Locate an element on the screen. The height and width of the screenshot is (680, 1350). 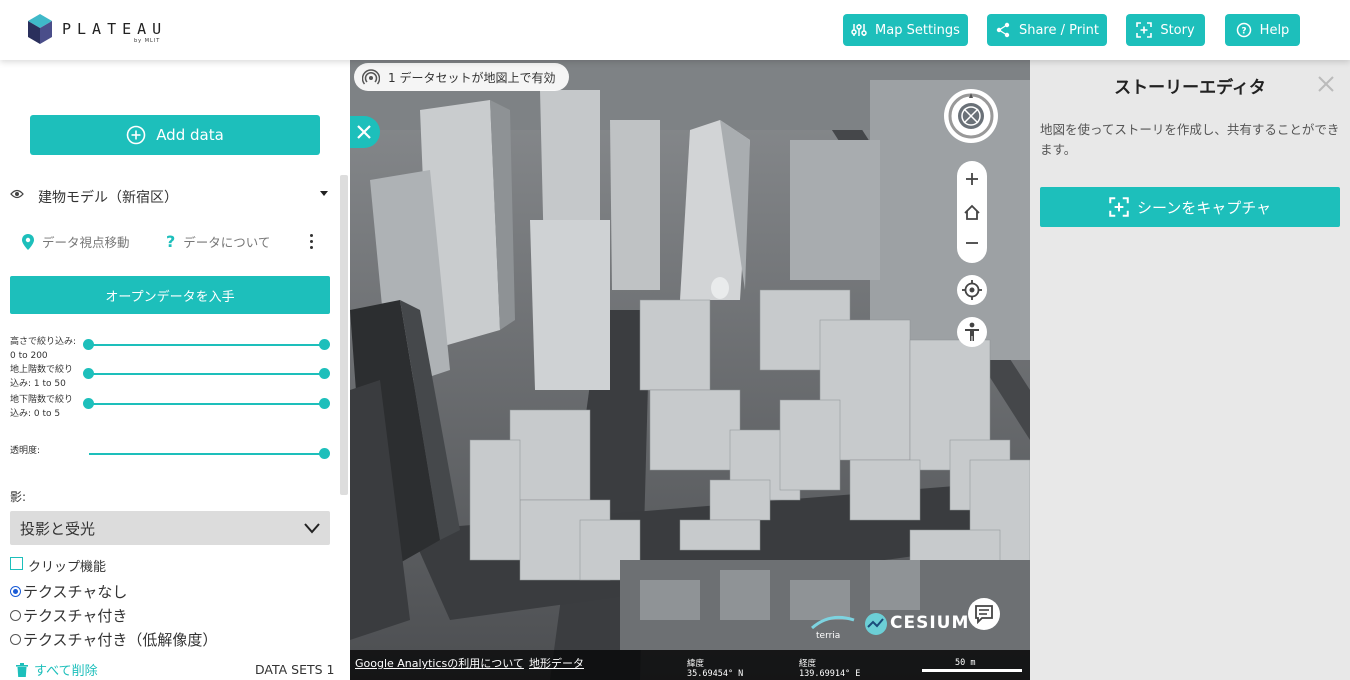
get-open-data-button: オープンデータを入手 is located at coordinates (170, 295).